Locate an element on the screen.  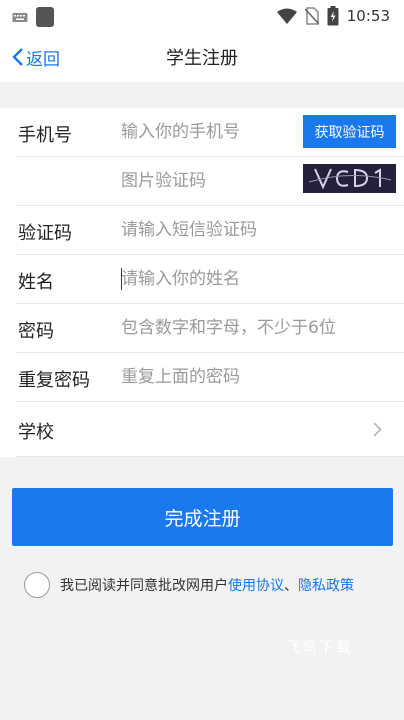
password-input is located at coordinates (258, 328).